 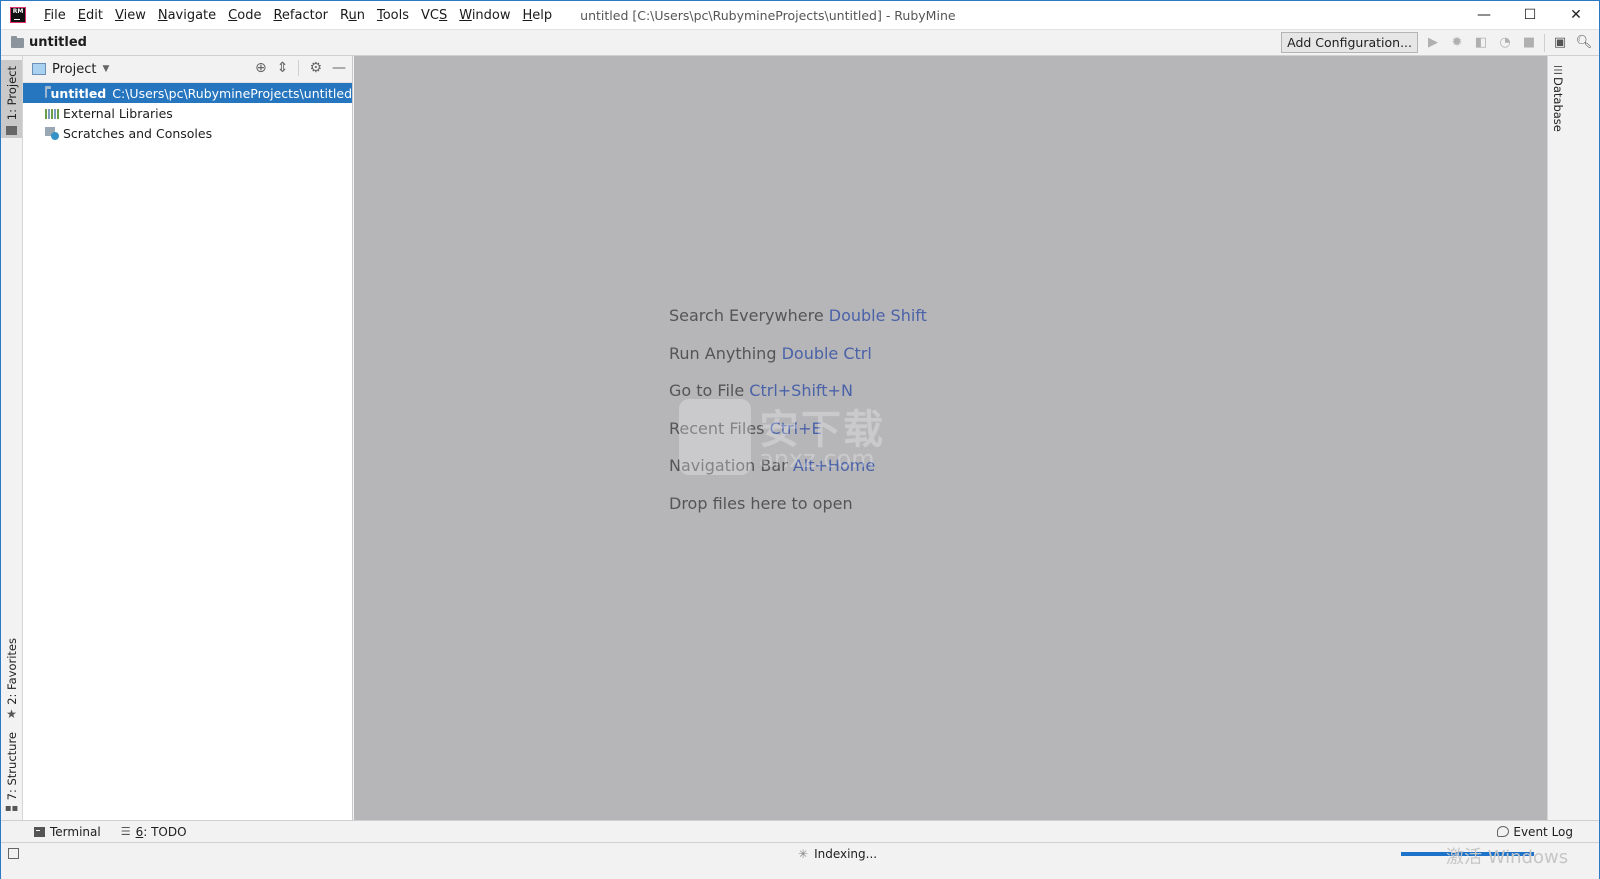 I want to click on spinner-icon: ✳, so click(x=803, y=853).